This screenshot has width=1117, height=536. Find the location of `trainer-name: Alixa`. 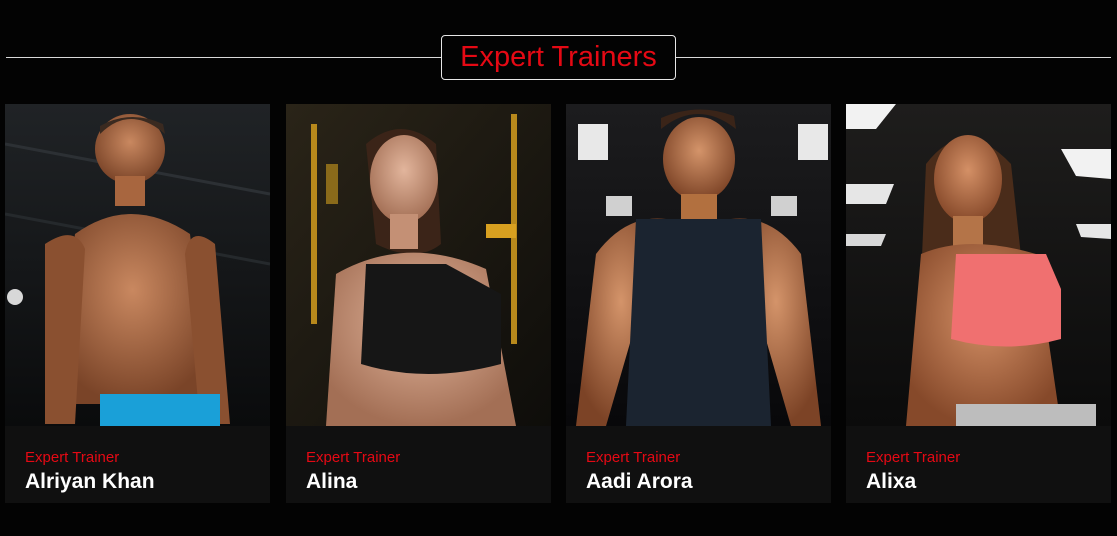

trainer-name: Alixa is located at coordinates (891, 482).